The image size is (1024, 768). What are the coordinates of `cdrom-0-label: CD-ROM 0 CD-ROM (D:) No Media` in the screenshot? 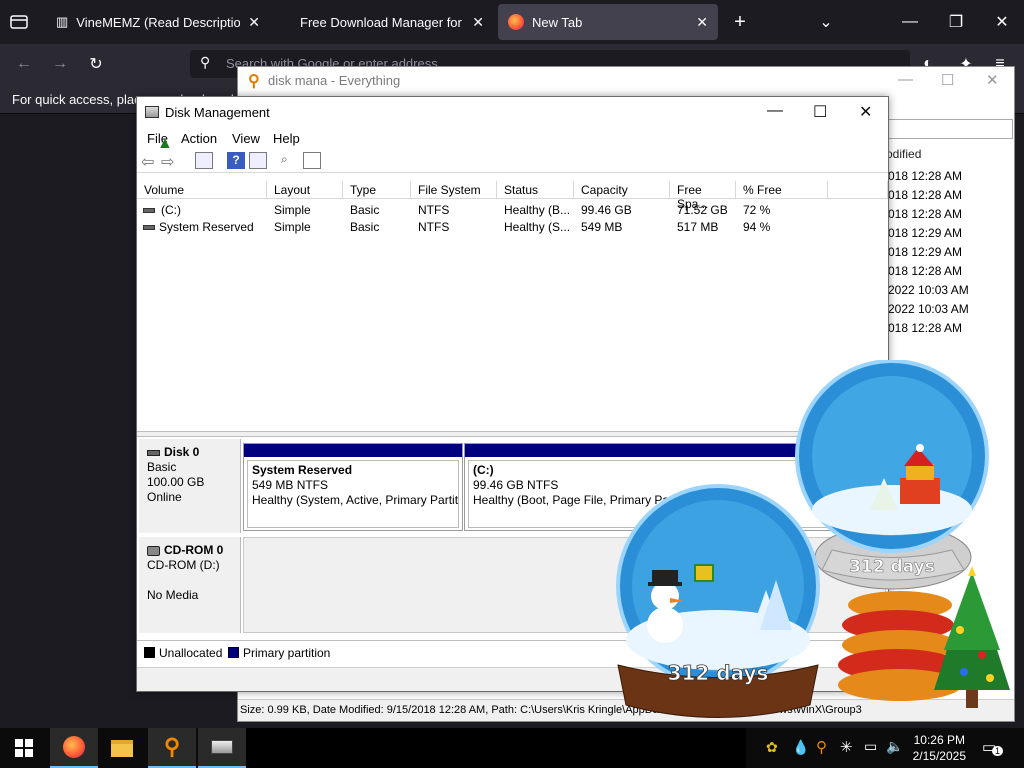 It's located at (190, 585).